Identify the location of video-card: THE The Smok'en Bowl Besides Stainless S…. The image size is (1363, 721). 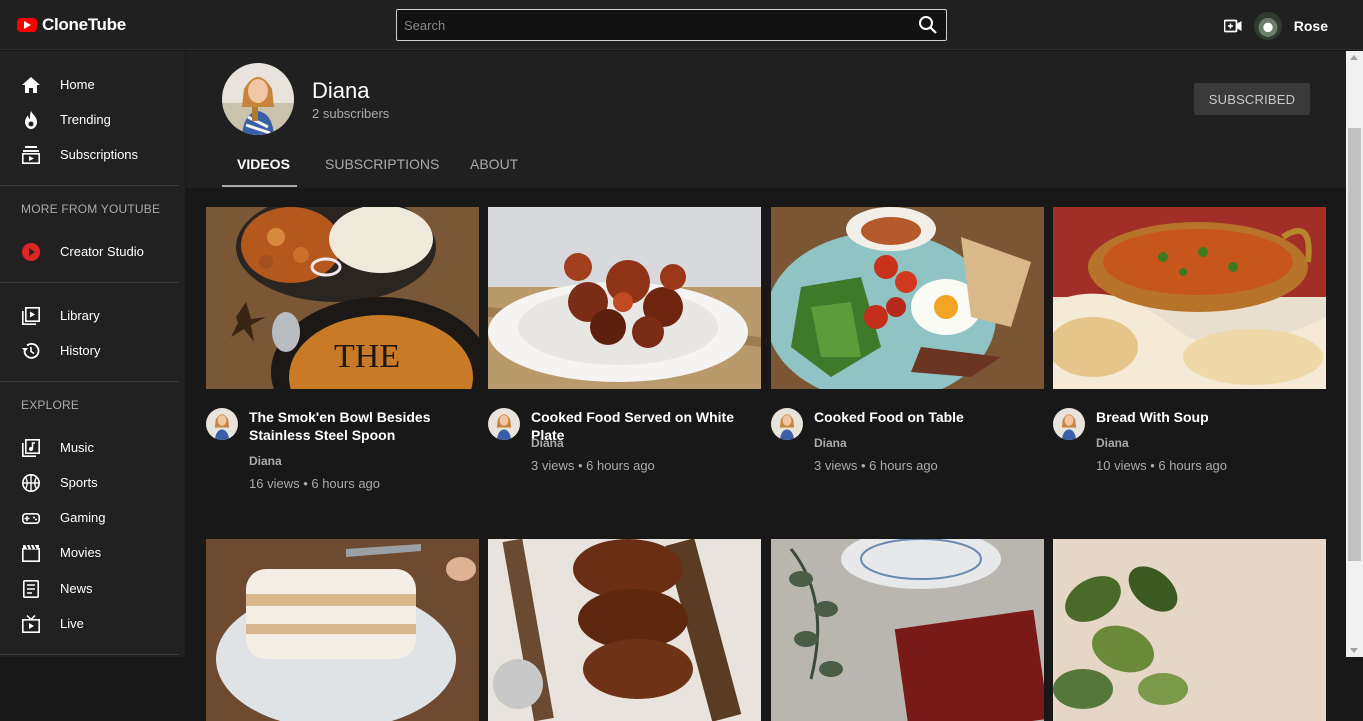
(342, 353).